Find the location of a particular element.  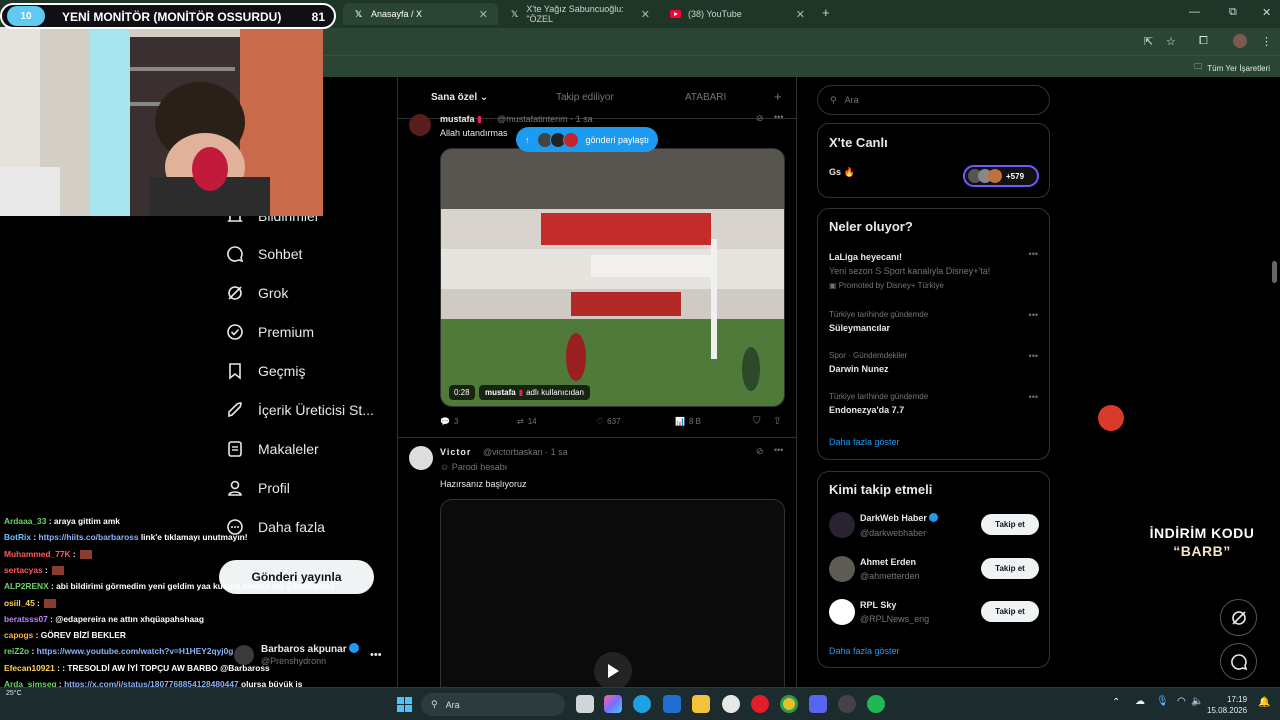

taskbar-search: ⚲ Ara is located at coordinates (493, 704).